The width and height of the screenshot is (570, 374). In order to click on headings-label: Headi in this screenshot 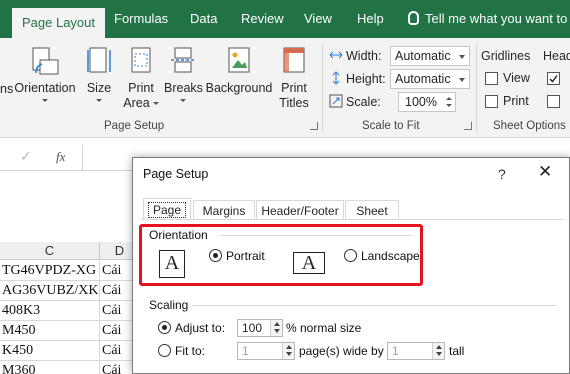, I will do `click(556, 56)`.